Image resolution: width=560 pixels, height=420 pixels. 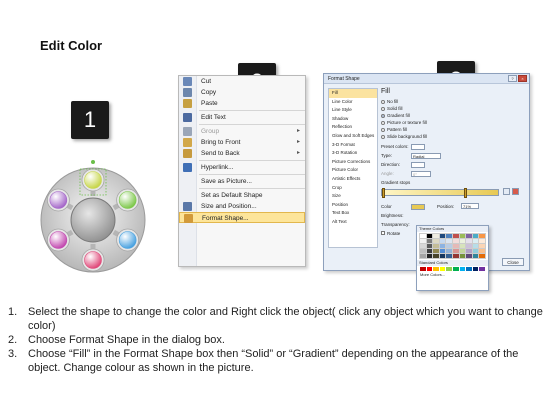 I want to click on menu-item-bring-to-front: Bring to Front ▸, so click(x=242, y=142).